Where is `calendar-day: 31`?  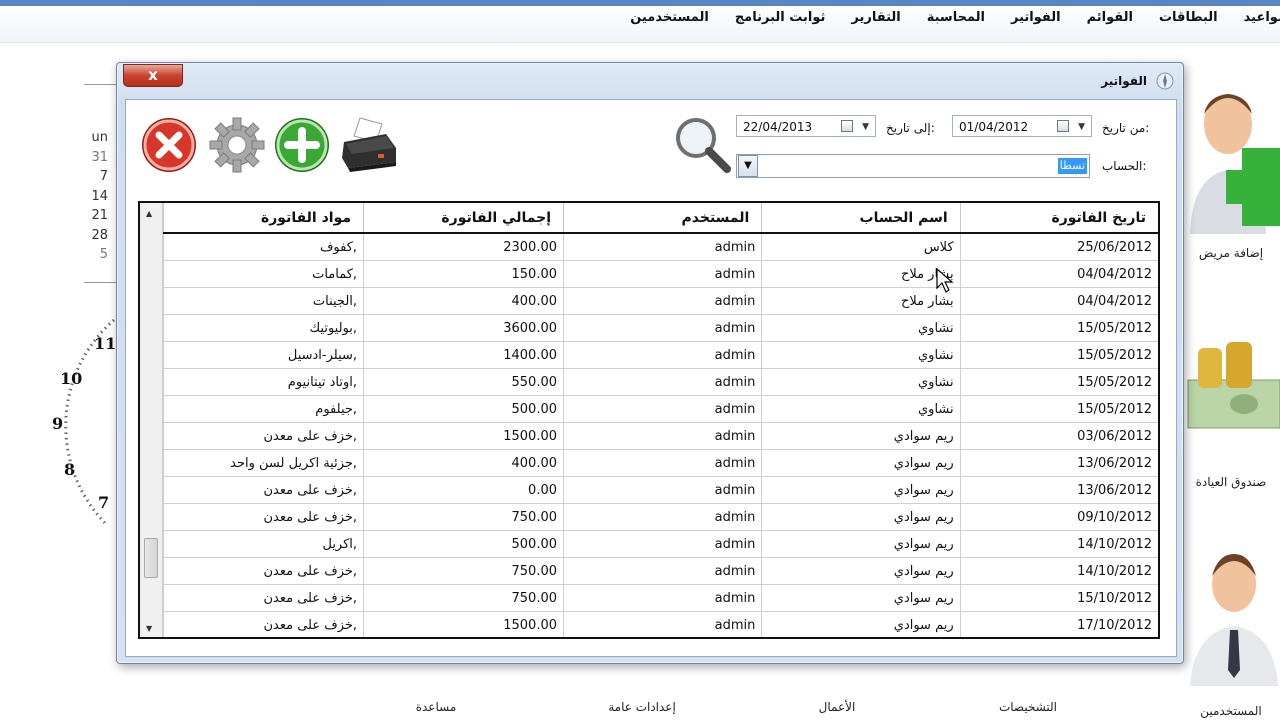
calendar-day: 31 is located at coordinates (93, 158).